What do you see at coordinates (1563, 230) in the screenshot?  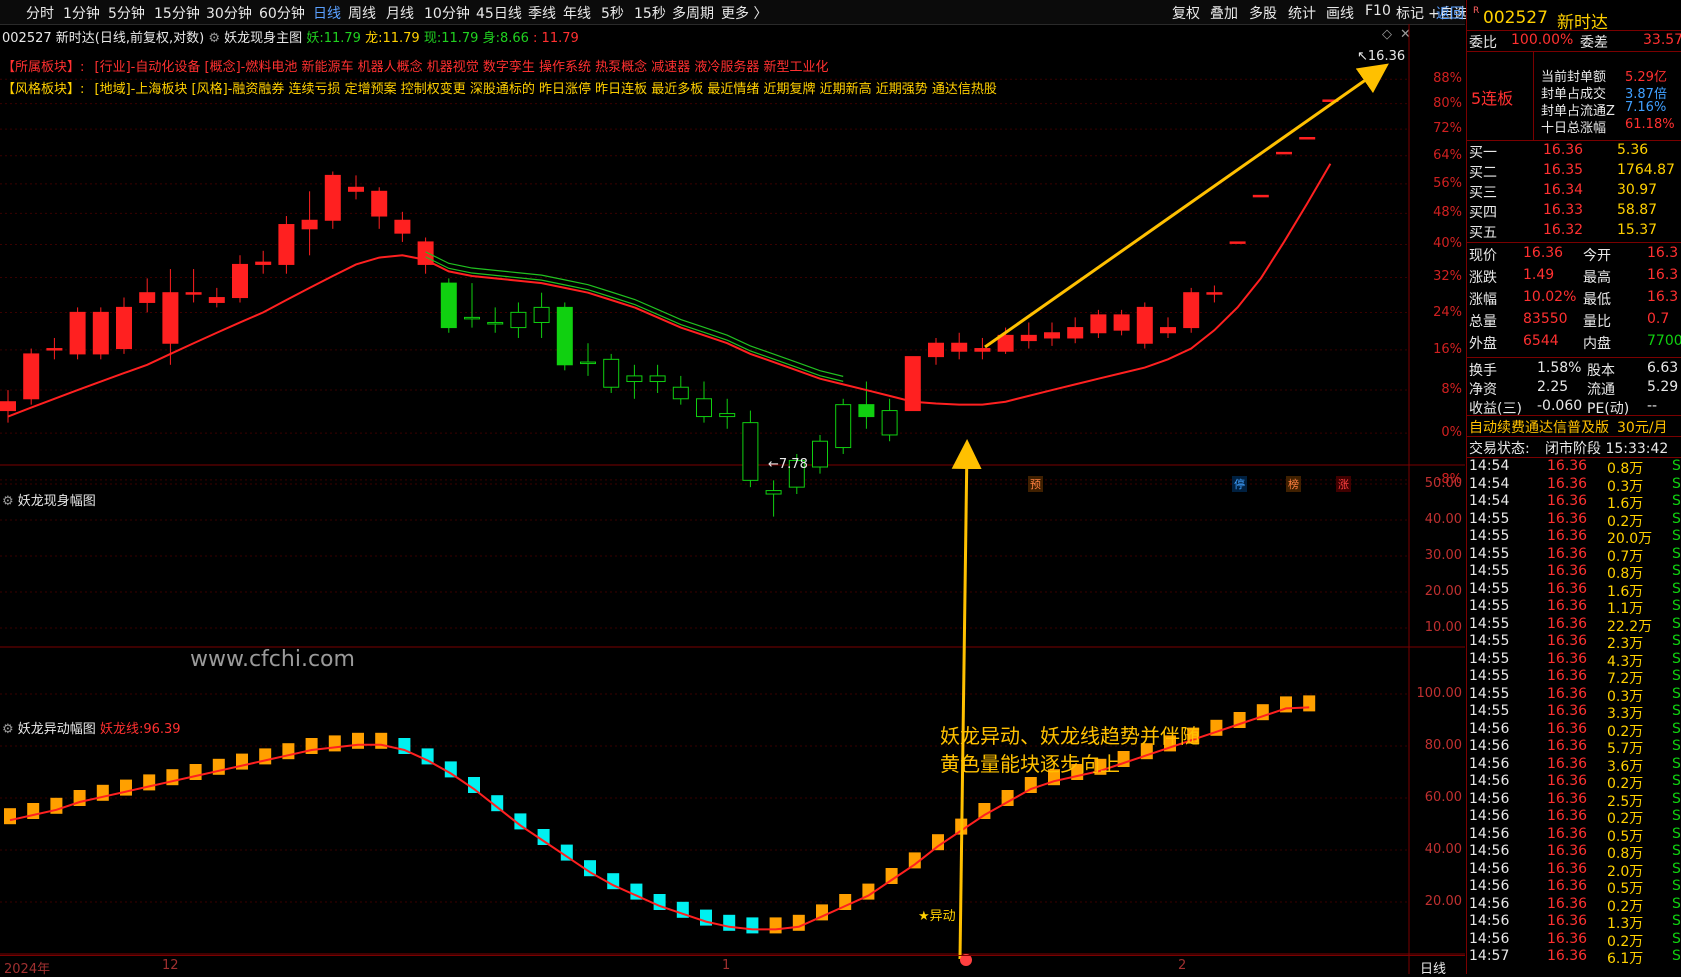 I see `bid-price: 16.32` at bounding box center [1563, 230].